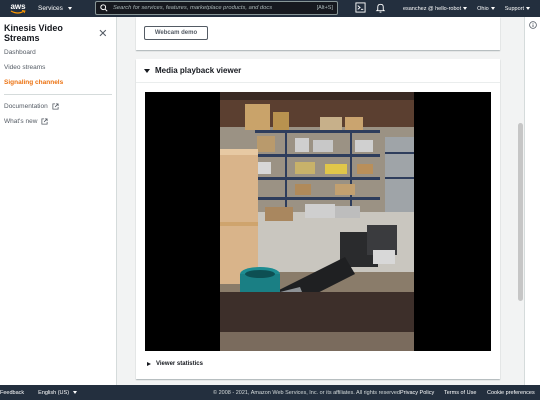 This screenshot has width=540, height=400. Describe the element at coordinates (432, 8) in the screenshot. I see `account-label: esanchez @ hello-robot` at that location.